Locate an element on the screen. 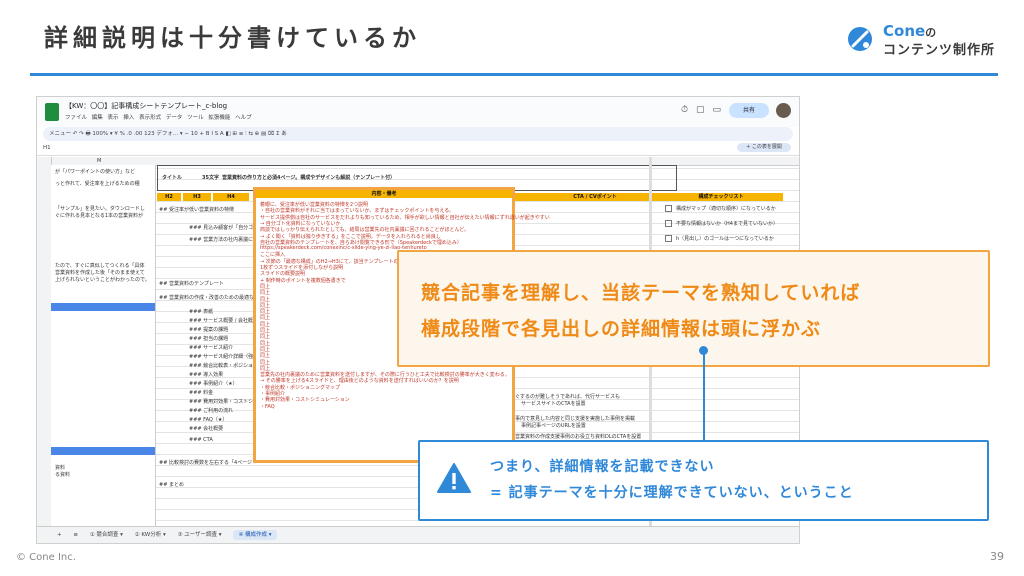 The width and height of the screenshot is (1024, 576). checklist-item: 構成がマップ（適切な順序）になっているか is located at coordinates (720, 208).